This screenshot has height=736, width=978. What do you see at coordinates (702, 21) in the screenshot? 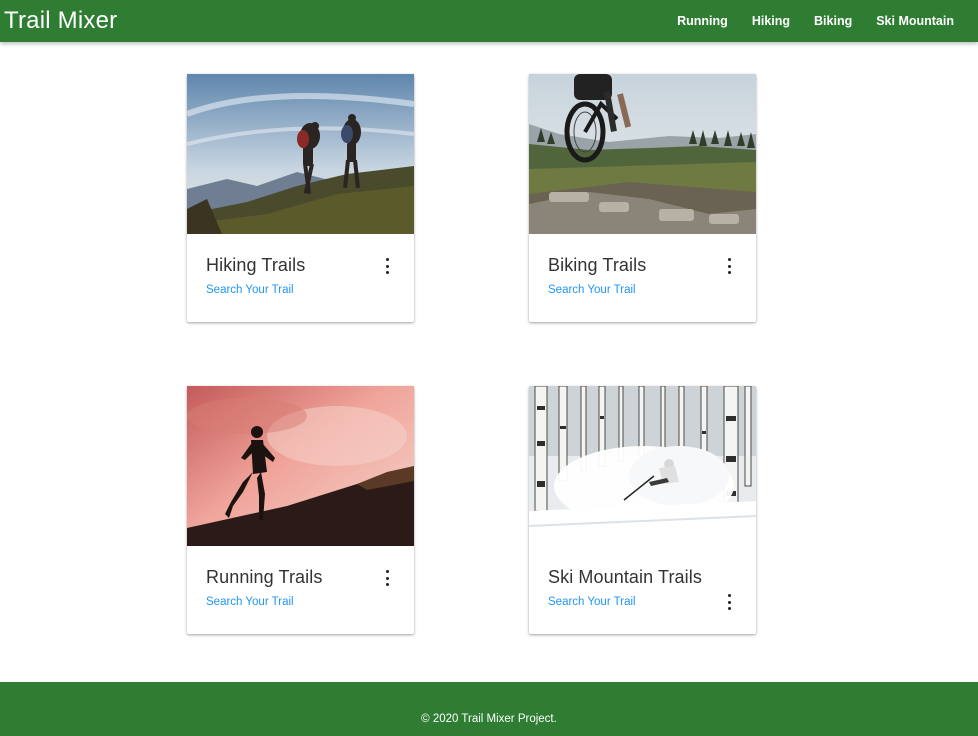
I see `nav-link-running: Running` at bounding box center [702, 21].